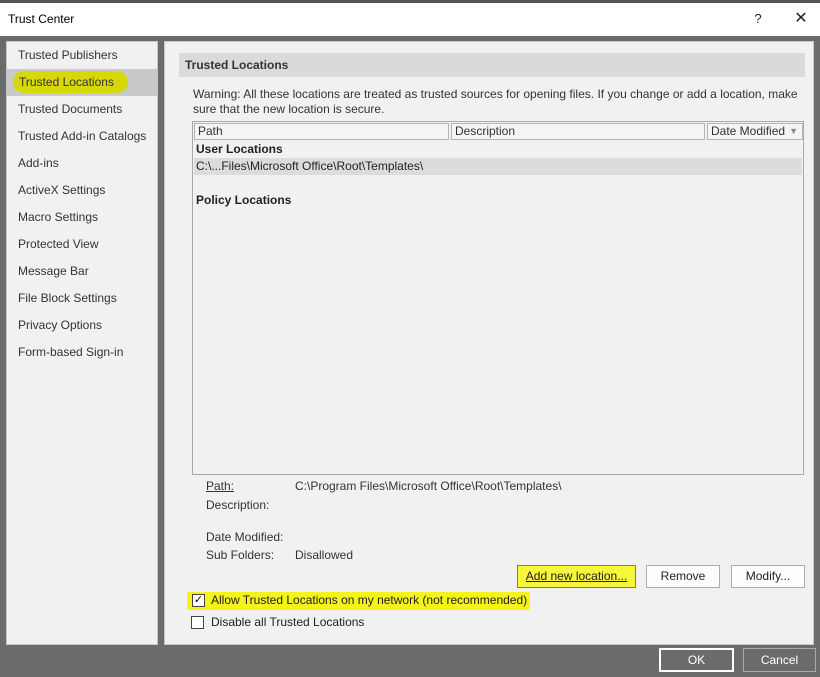  Describe the element at coordinates (197, 622) in the screenshot. I see `disable-all-checkbox` at that location.